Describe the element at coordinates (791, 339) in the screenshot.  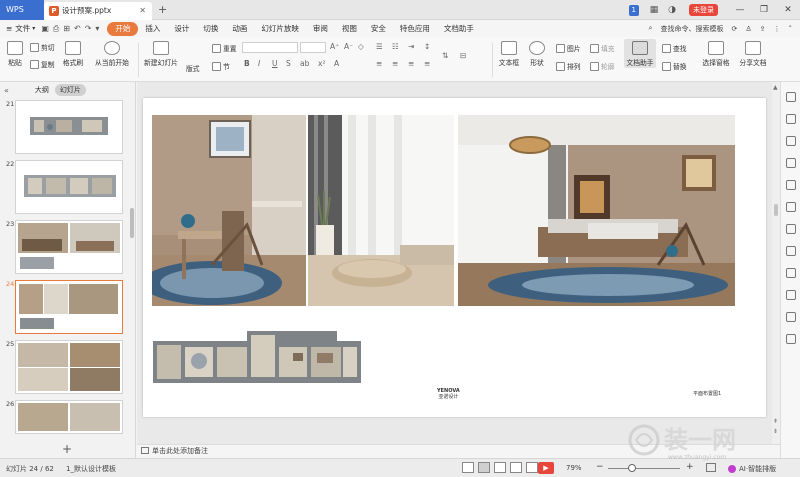
I see `help-icon` at that location.